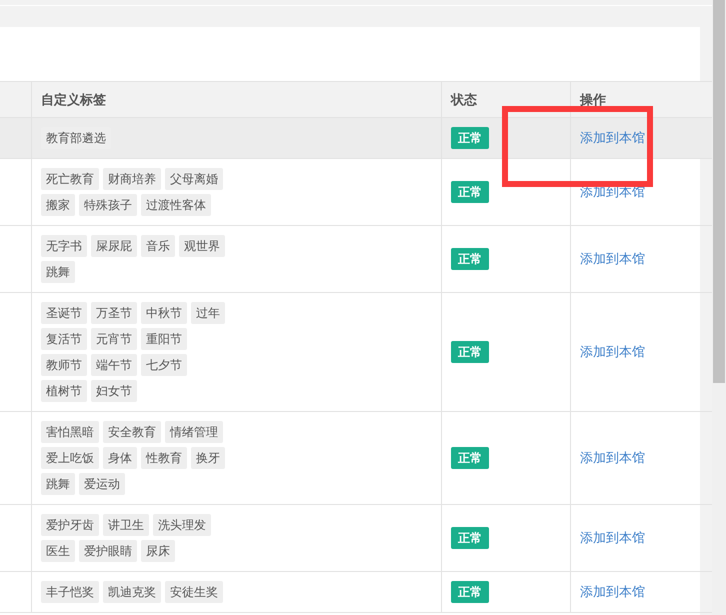 This screenshot has width=726, height=615. What do you see at coordinates (114, 391) in the screenshot?
I see `tag: 妇女节` at bounding box center [114, 391].